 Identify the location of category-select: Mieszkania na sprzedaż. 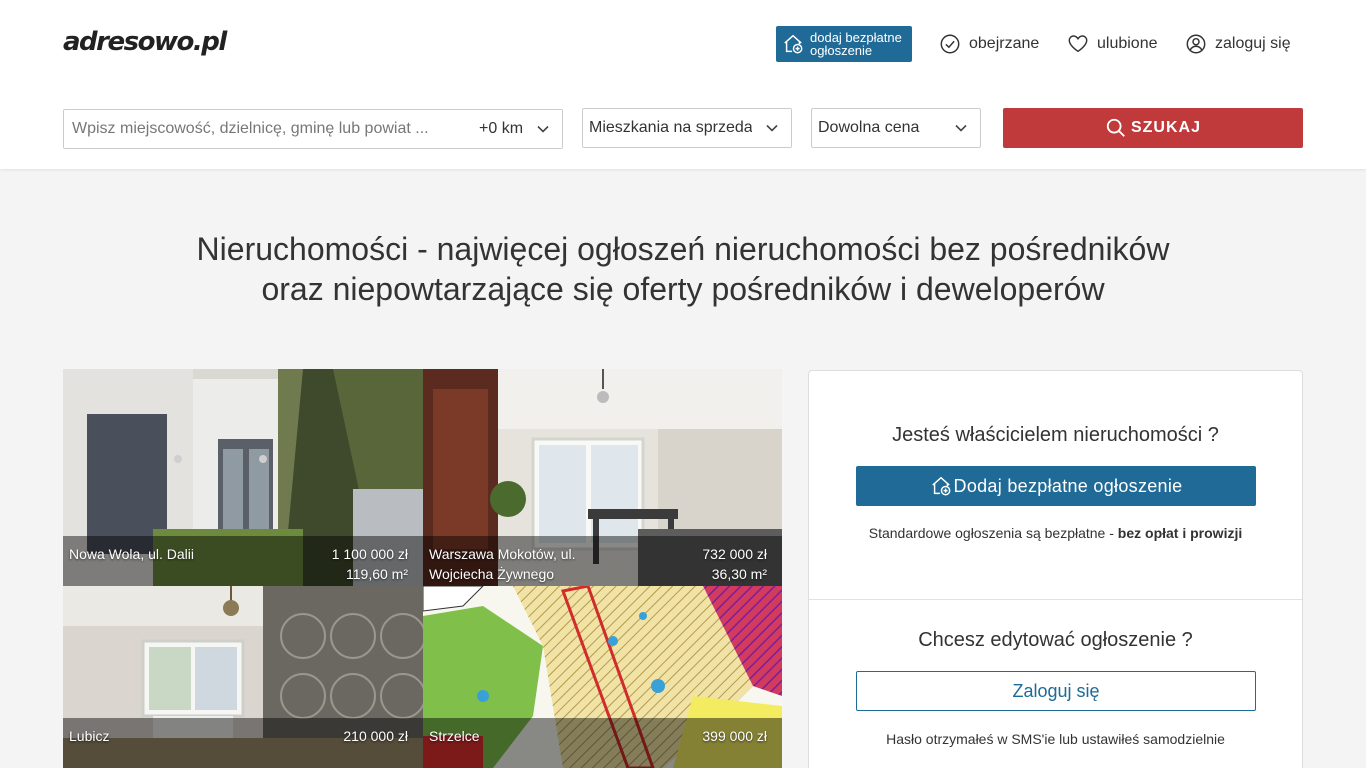
(687, 128).